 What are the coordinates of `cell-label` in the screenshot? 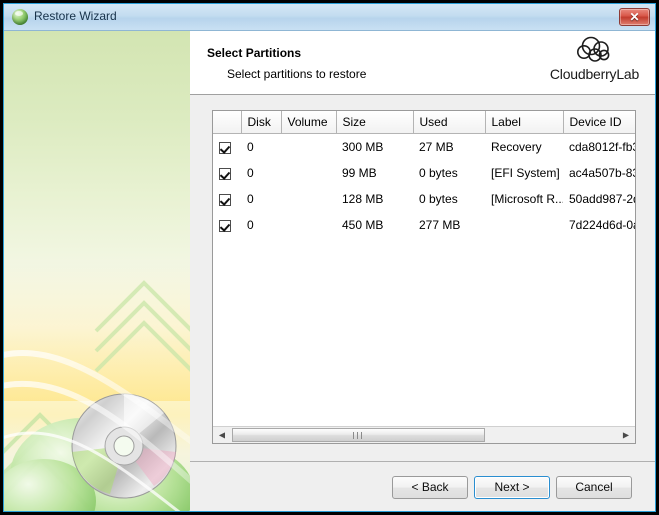 It's located at (524, 225).